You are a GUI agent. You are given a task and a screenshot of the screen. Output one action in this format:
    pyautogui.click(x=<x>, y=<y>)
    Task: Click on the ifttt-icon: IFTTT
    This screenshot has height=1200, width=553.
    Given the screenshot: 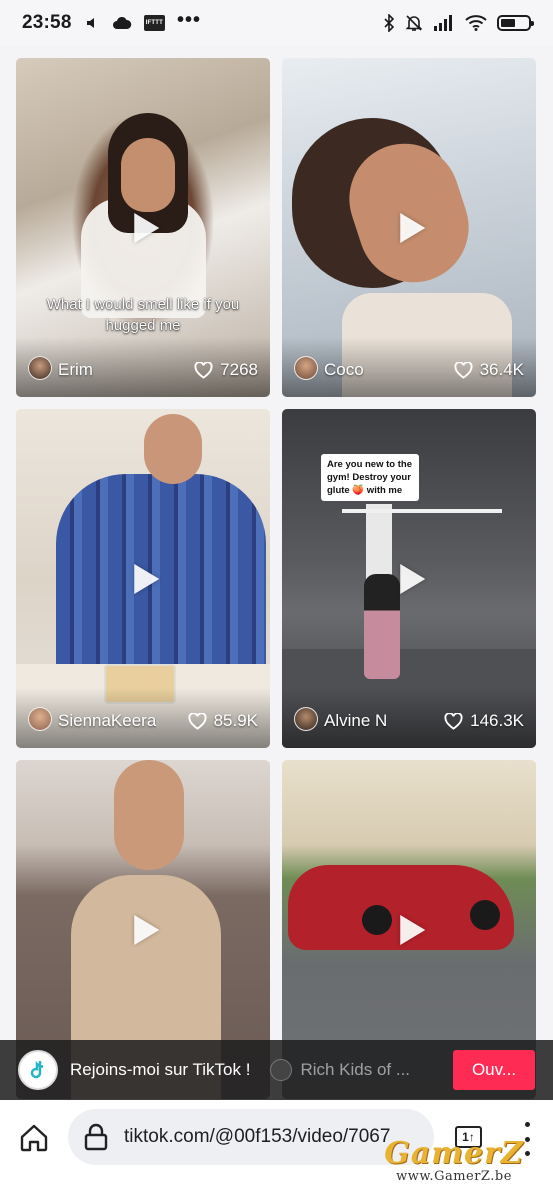 What is the action you would take?
    pyautogui.click(x=154, y=23)
    